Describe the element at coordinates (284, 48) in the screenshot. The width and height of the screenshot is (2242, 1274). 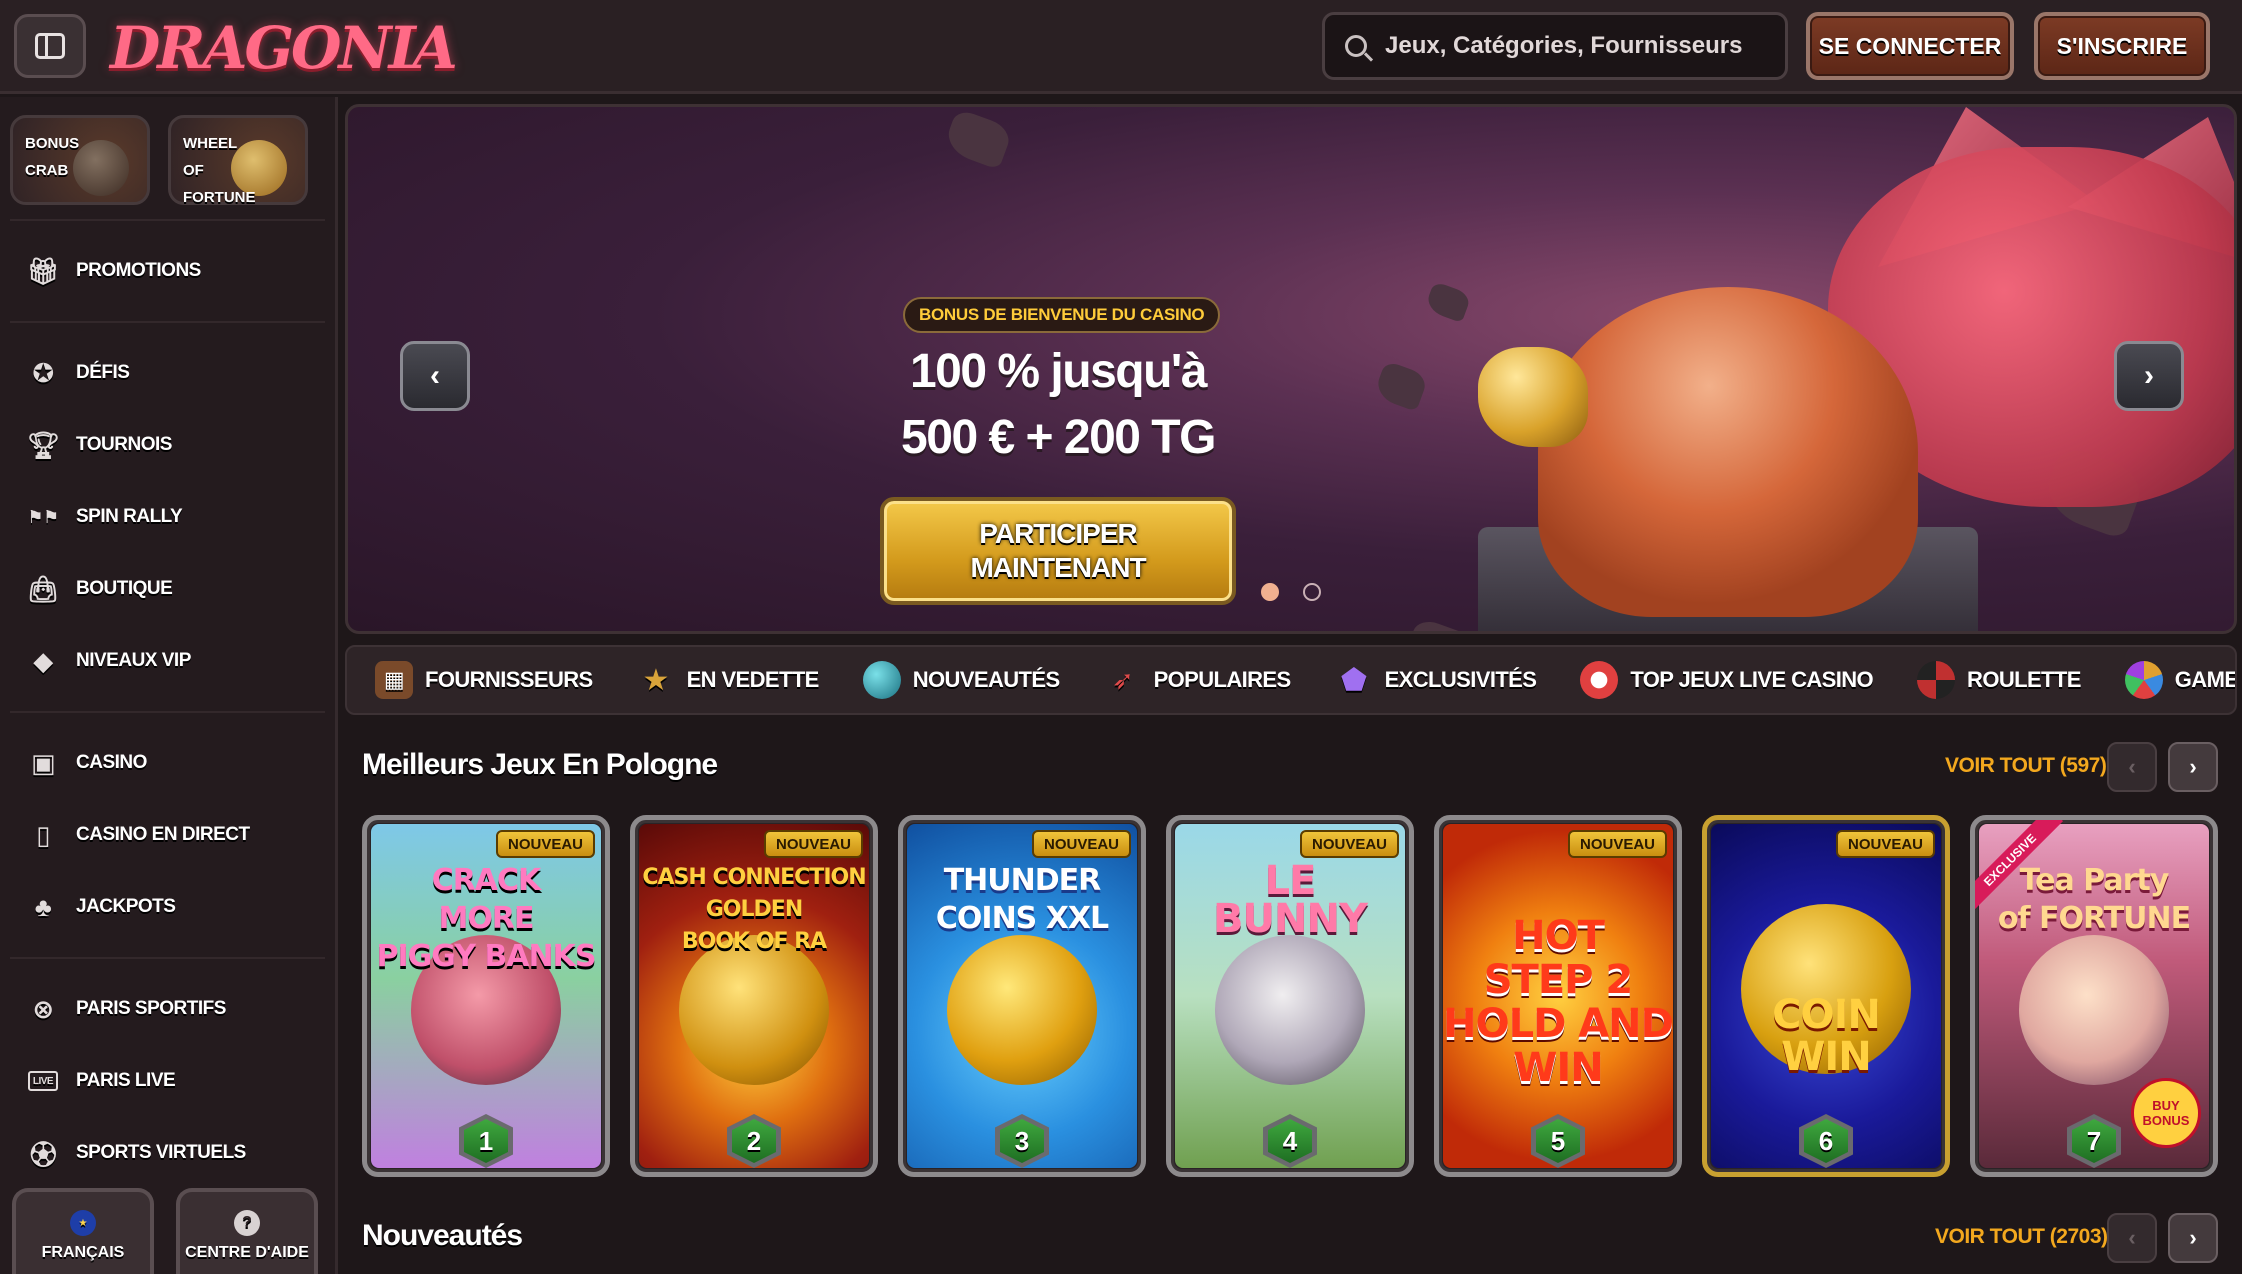
I see `logo: DRAGONIA` at that location.